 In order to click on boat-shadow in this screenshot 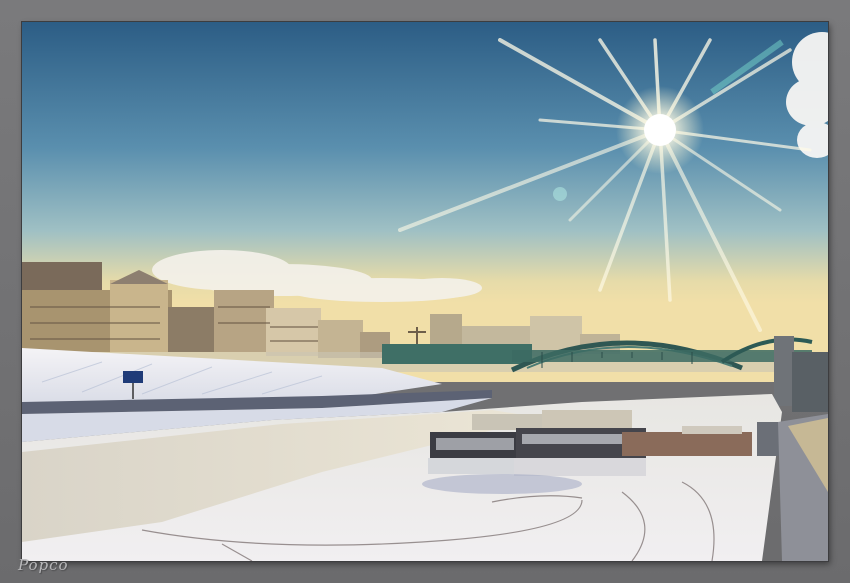, I will do `click(502, 484)`.